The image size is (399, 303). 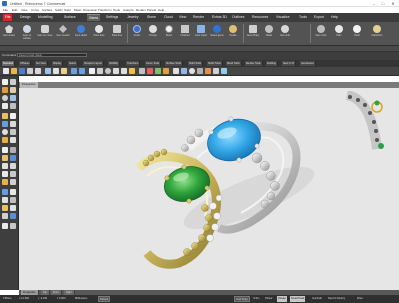 What do you see at coordinates (13, 200) in the screenshot?
I see `text-icon` at bounding box center [13, 200].